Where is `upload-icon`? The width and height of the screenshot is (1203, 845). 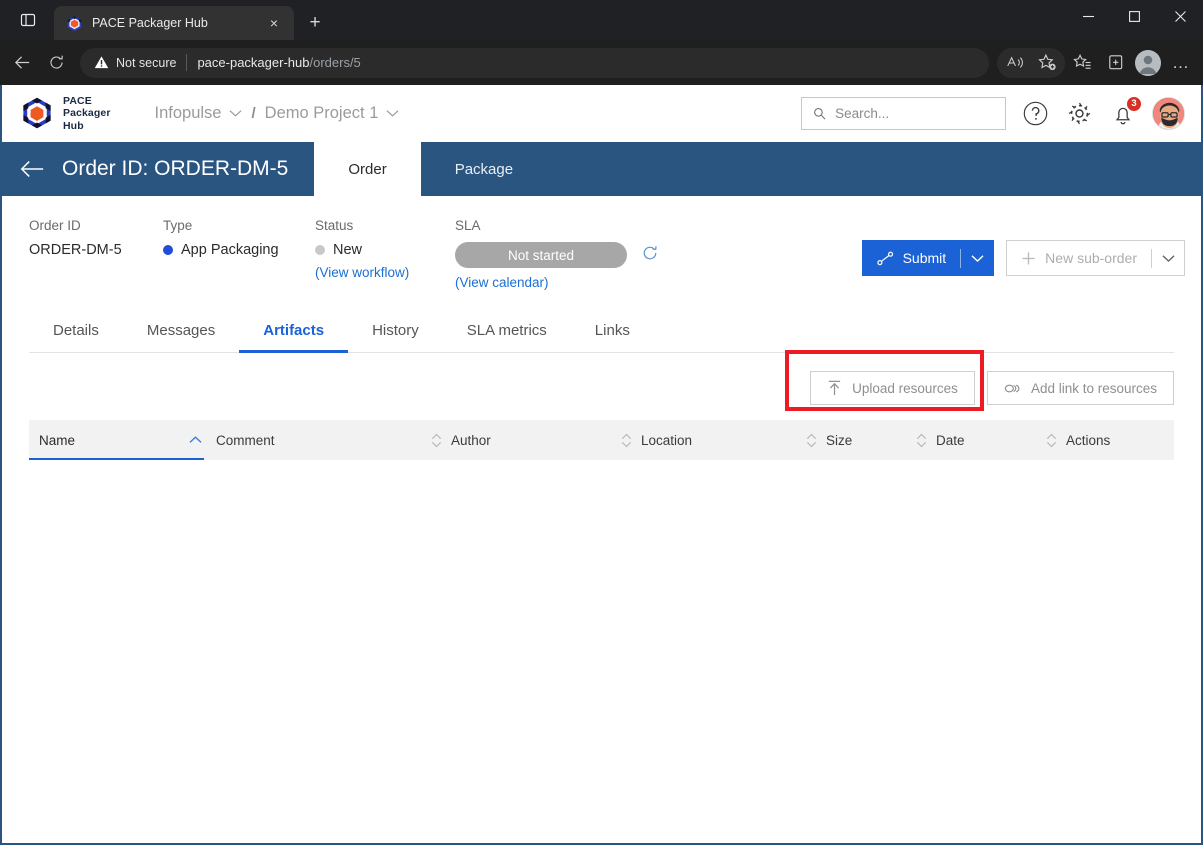 upload-icon is located at coordinates (835, 388).